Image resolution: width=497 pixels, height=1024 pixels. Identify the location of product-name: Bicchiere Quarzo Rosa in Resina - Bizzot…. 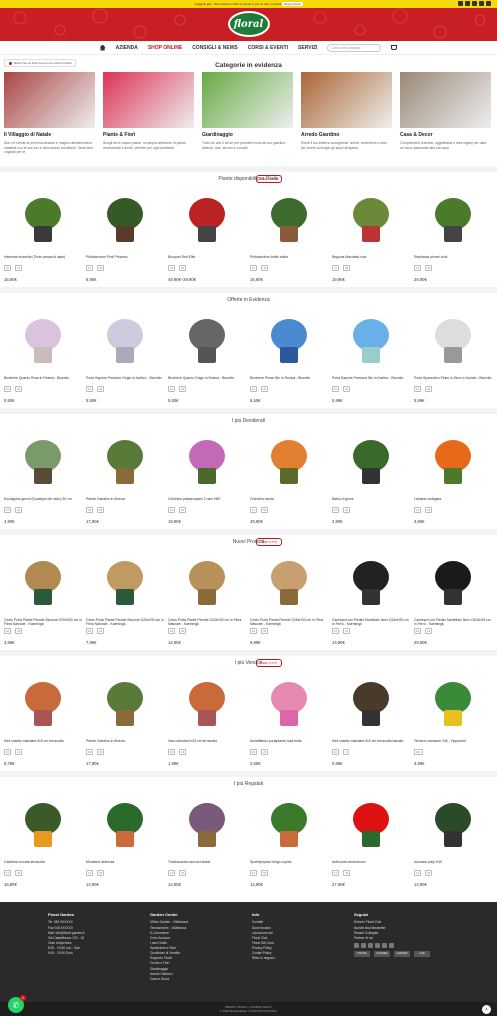
(43, 380).